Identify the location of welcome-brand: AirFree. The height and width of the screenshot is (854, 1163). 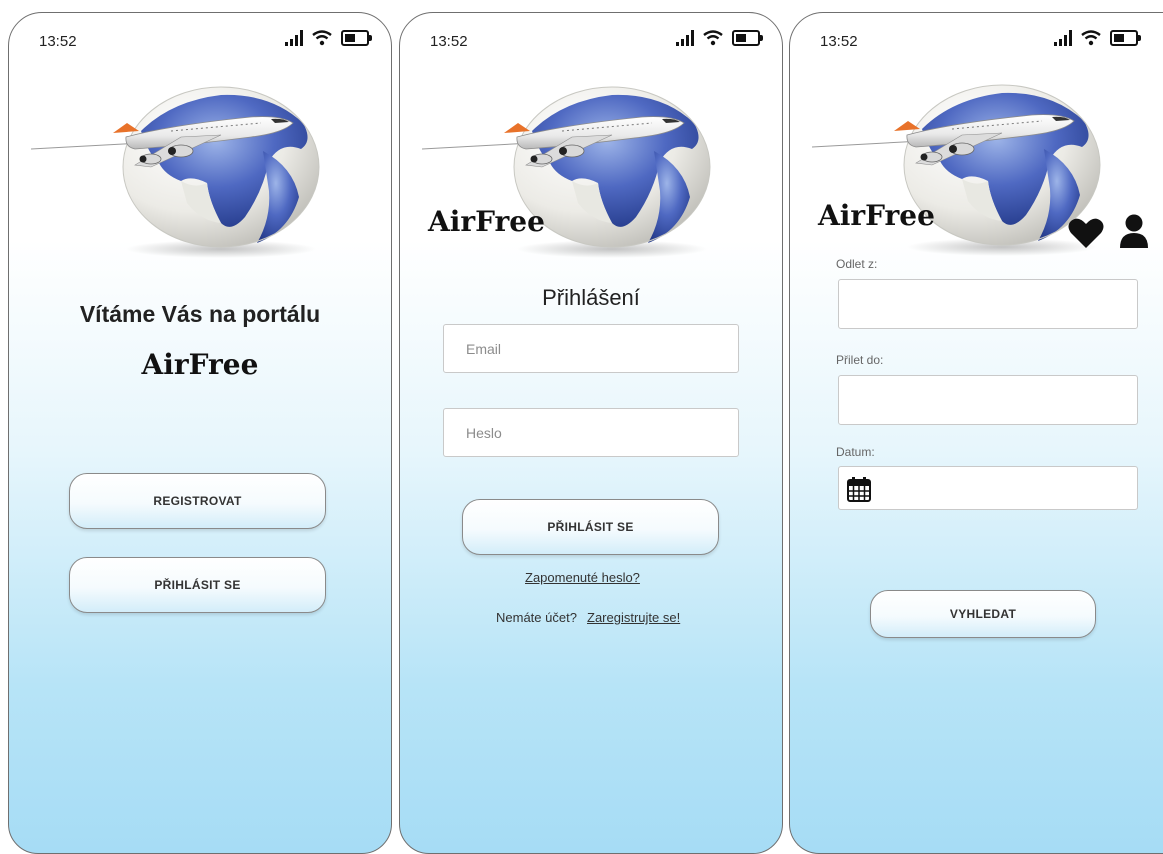
(200, 364).